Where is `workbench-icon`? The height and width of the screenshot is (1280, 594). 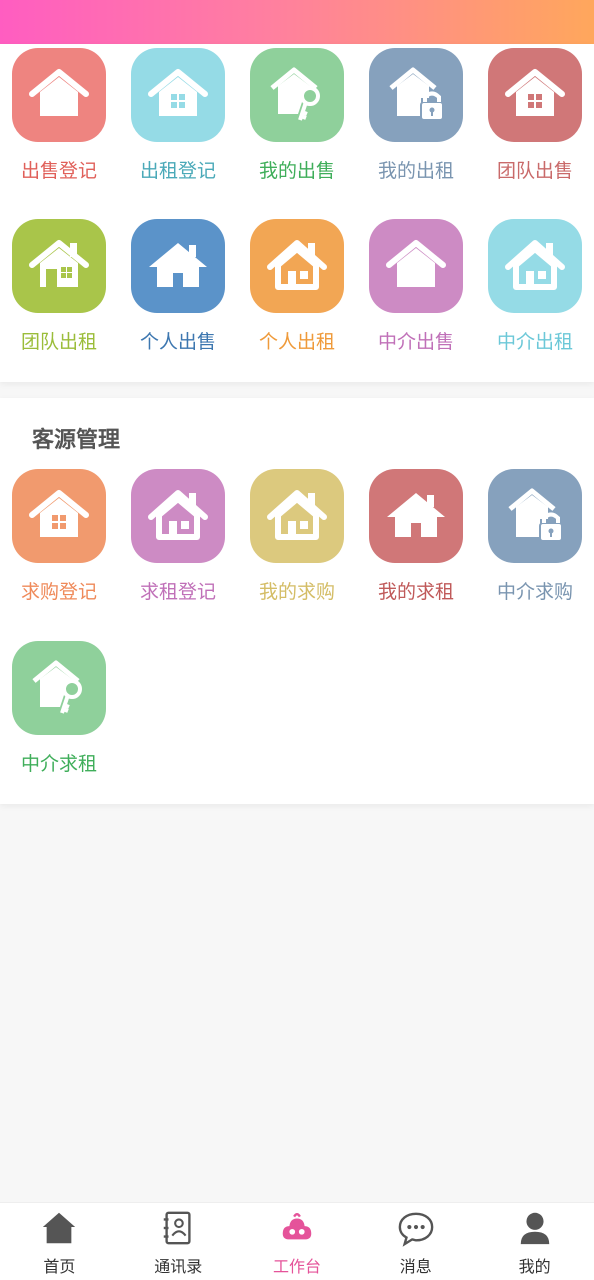 workbench-icon is located at coordinates (297, 1230).